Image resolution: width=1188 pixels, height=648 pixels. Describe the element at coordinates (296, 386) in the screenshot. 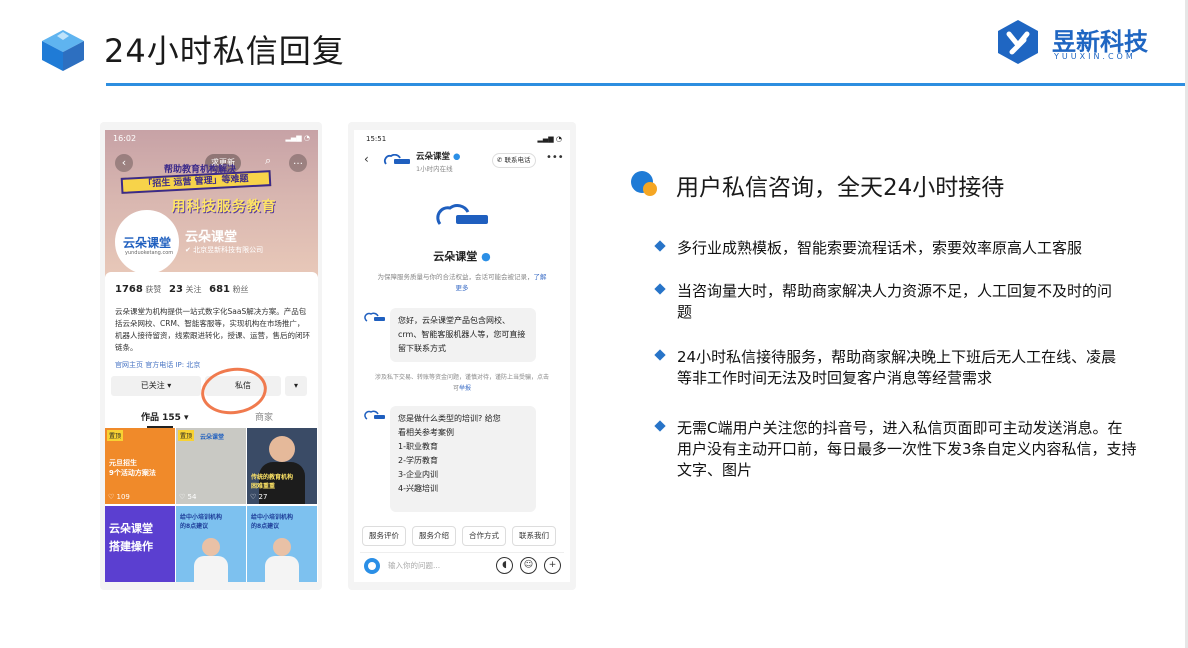

I see `more-dropdown-button: ▾` at that location.